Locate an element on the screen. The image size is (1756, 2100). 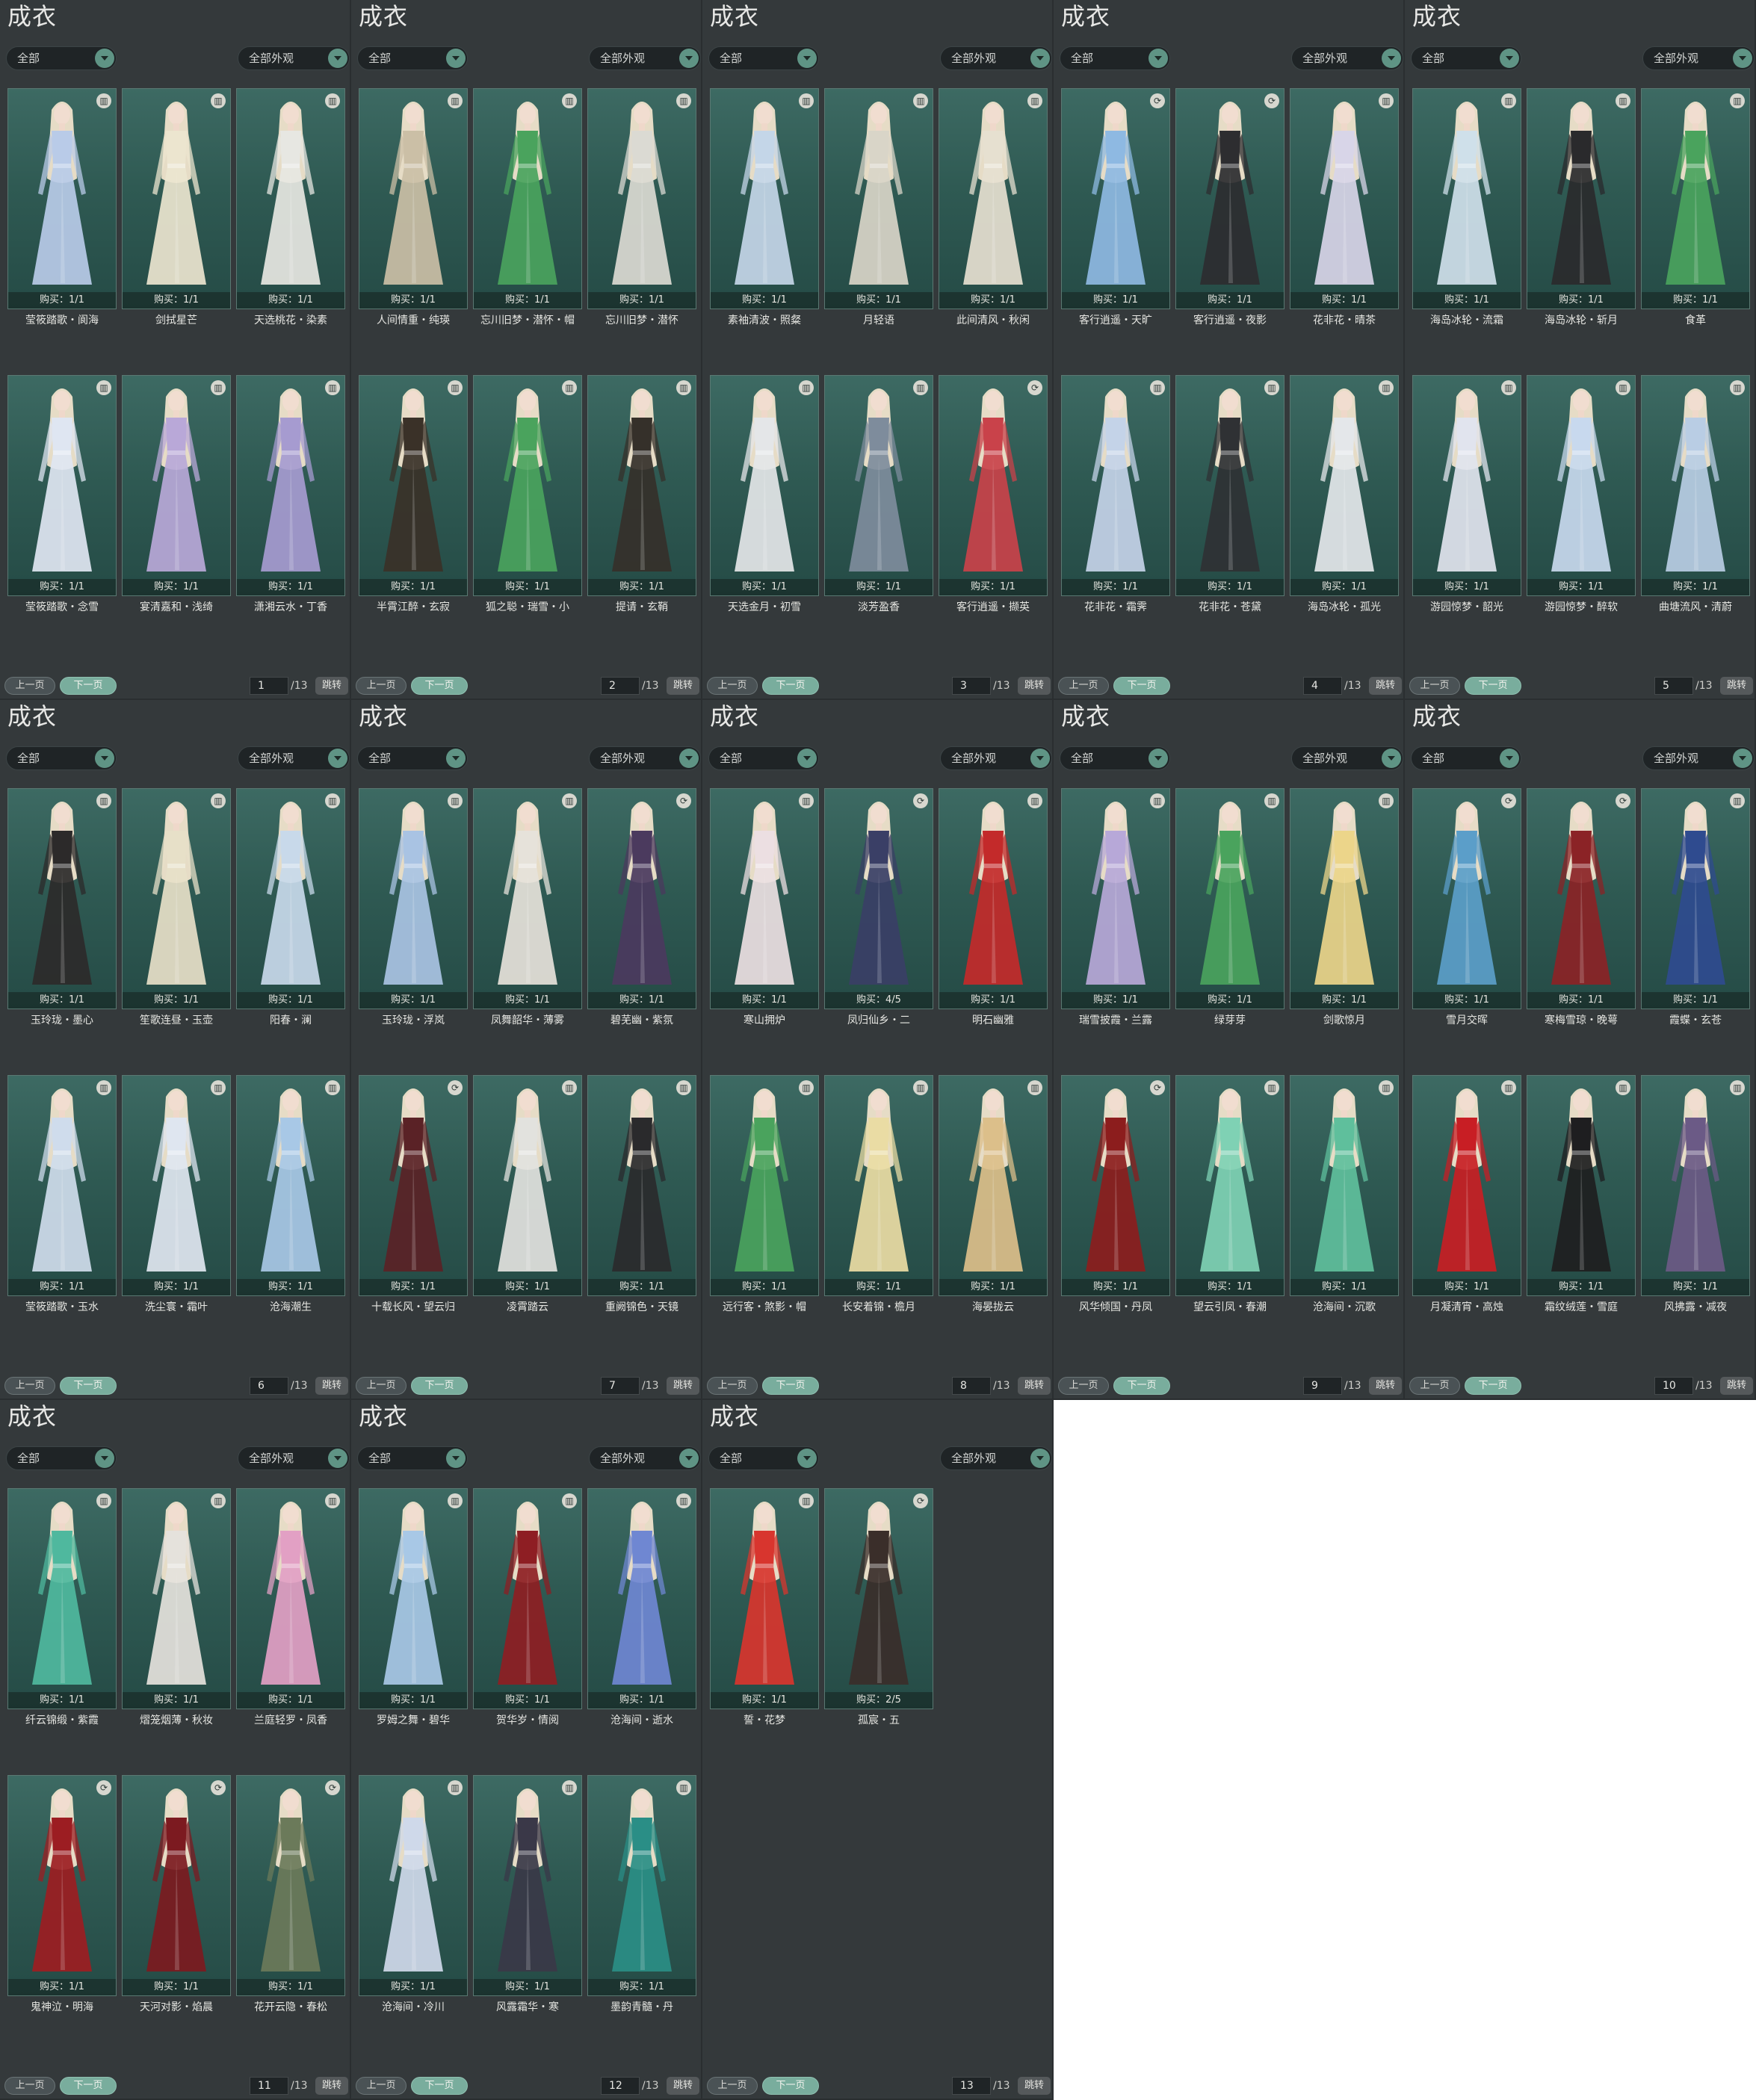
page-number-input: 4 is located at coordinates (1322, 686).